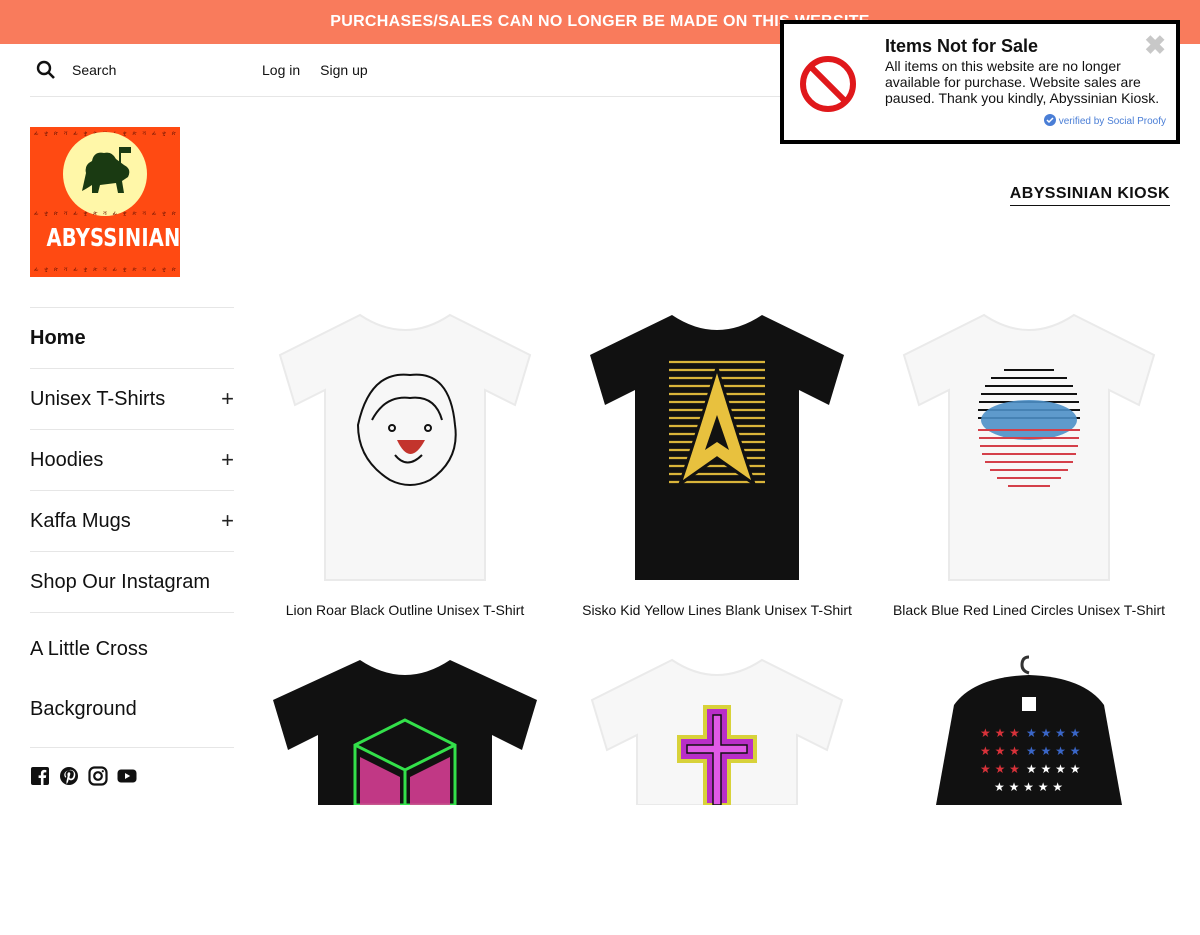 Image resolution: width=1200 pixels, height=935 pixels. I want to click on signup-link: Sign up, so click(343, 70).